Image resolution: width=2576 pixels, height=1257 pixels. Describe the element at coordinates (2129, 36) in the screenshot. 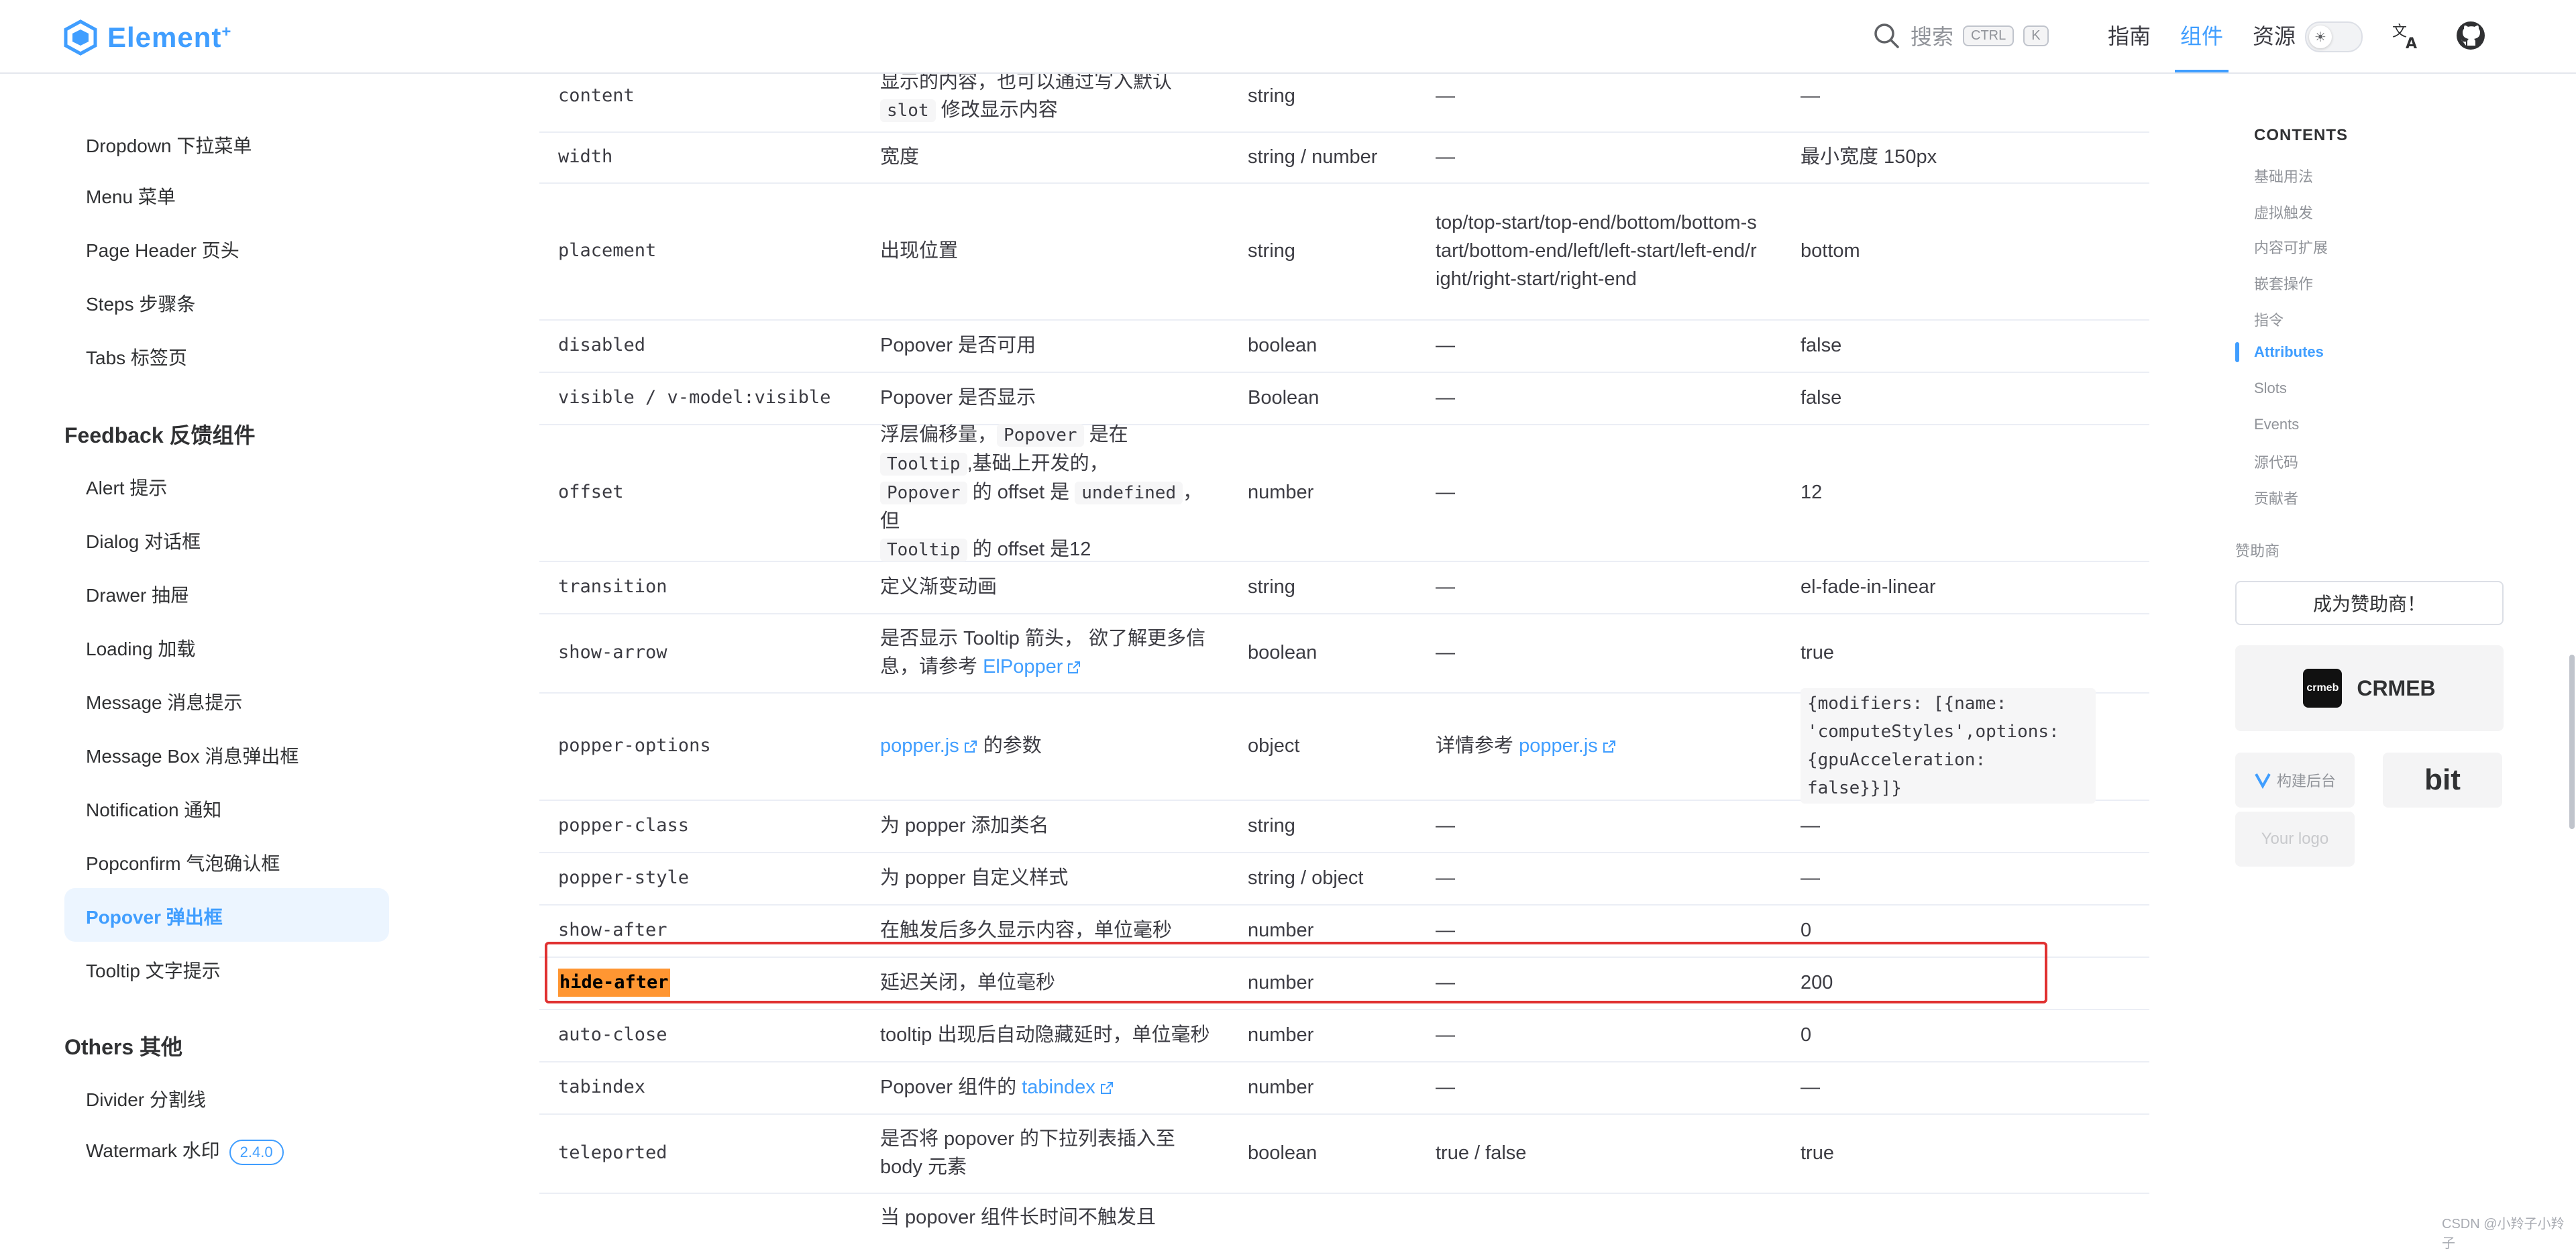

I see `nav-link-guide: 指南` at that location.